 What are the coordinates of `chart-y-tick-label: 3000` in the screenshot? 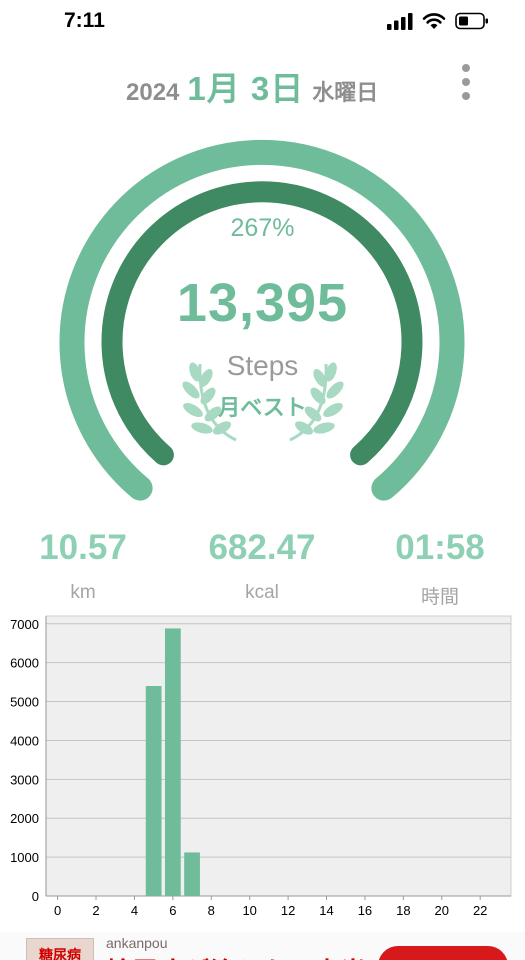 It's located at (24, 779).